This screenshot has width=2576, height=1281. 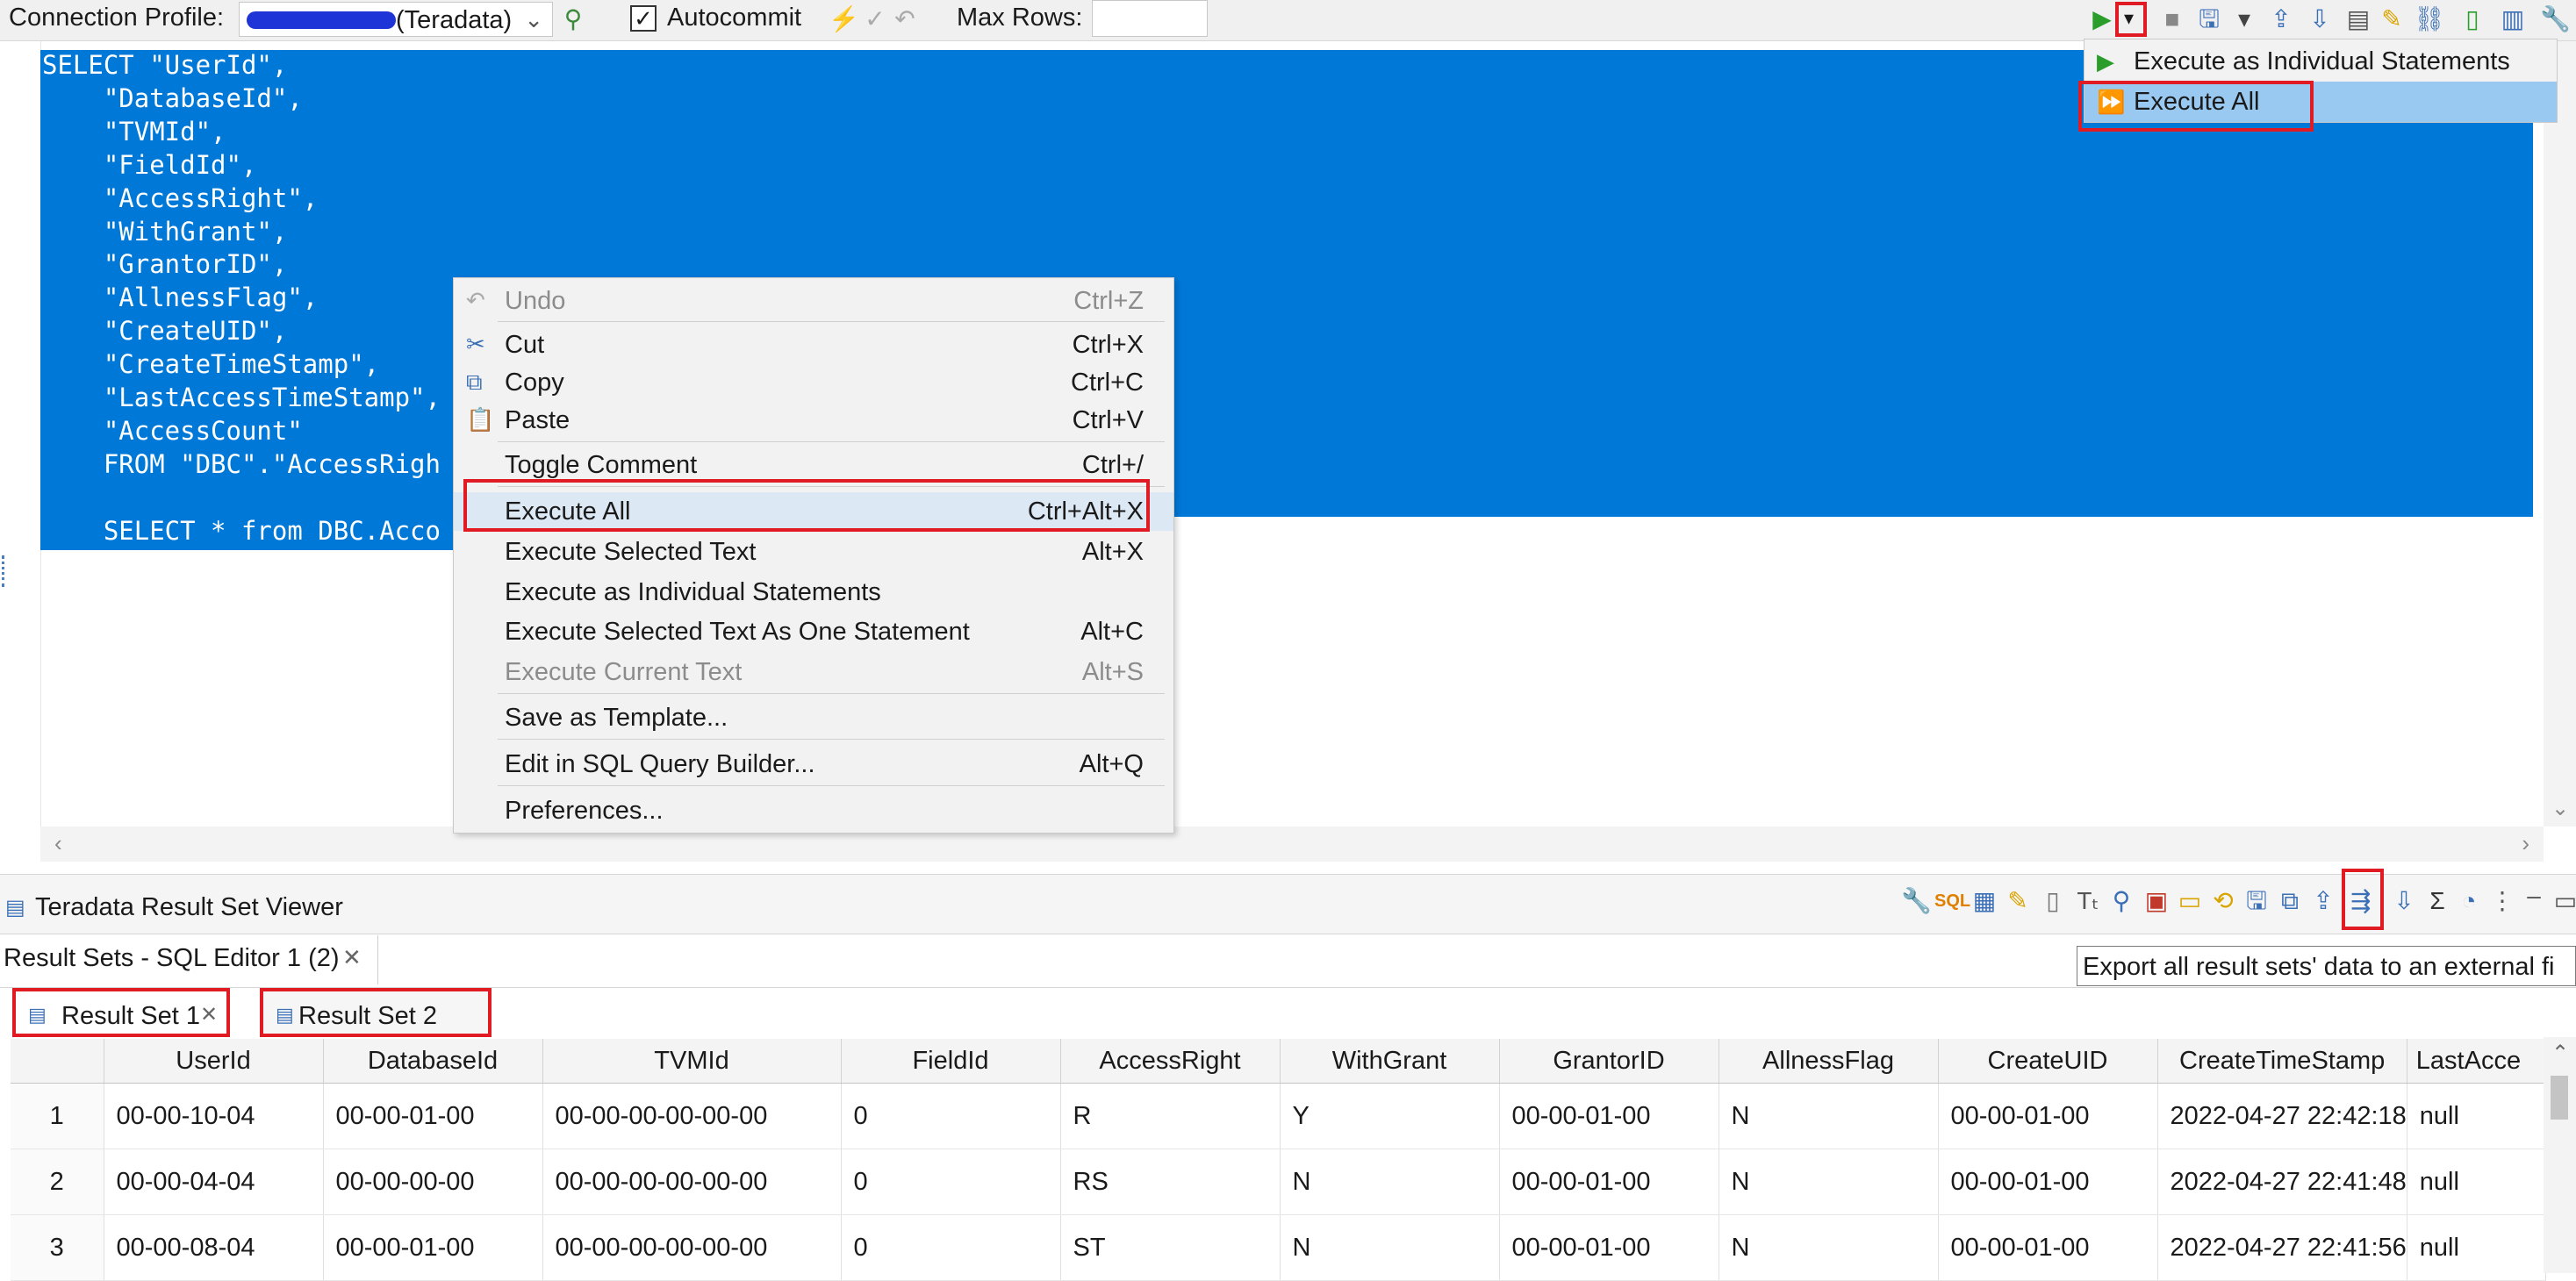 I want to click on minimize-icon: –, so click(x=2534, y=896).